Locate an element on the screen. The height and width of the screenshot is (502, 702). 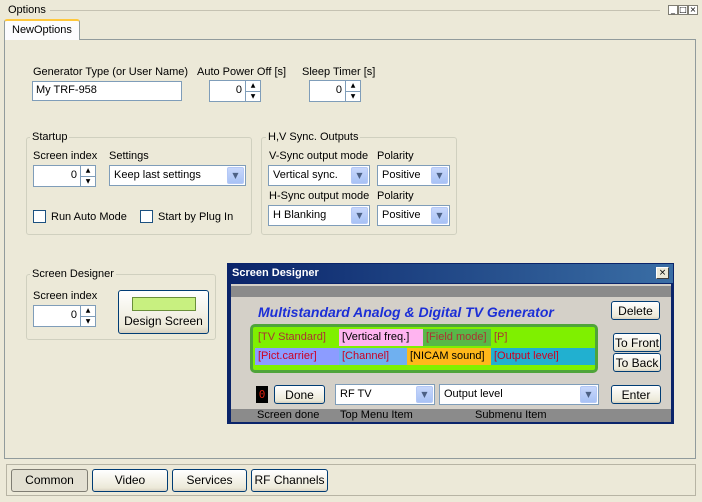
startup-screen-index-label: Screen index is located at coordinates (65, 156).